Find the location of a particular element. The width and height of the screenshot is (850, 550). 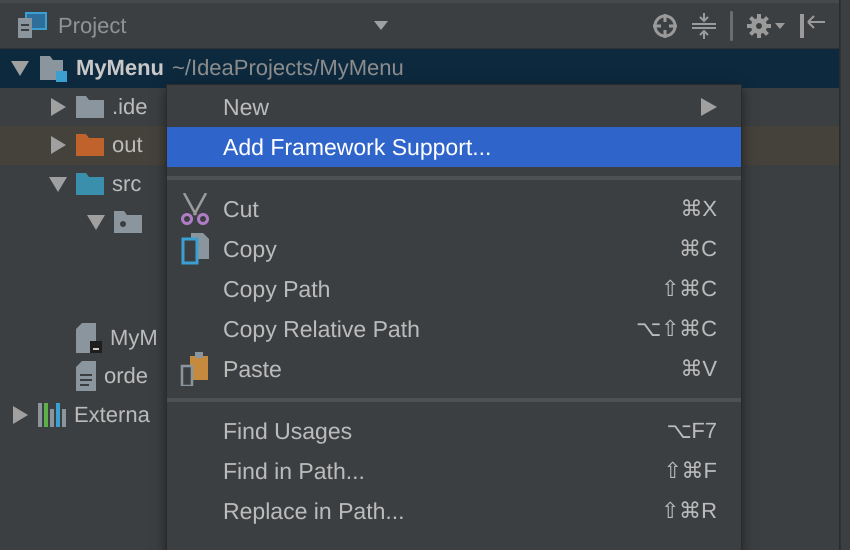

tree-label: out is located at coordinates (127, 145).